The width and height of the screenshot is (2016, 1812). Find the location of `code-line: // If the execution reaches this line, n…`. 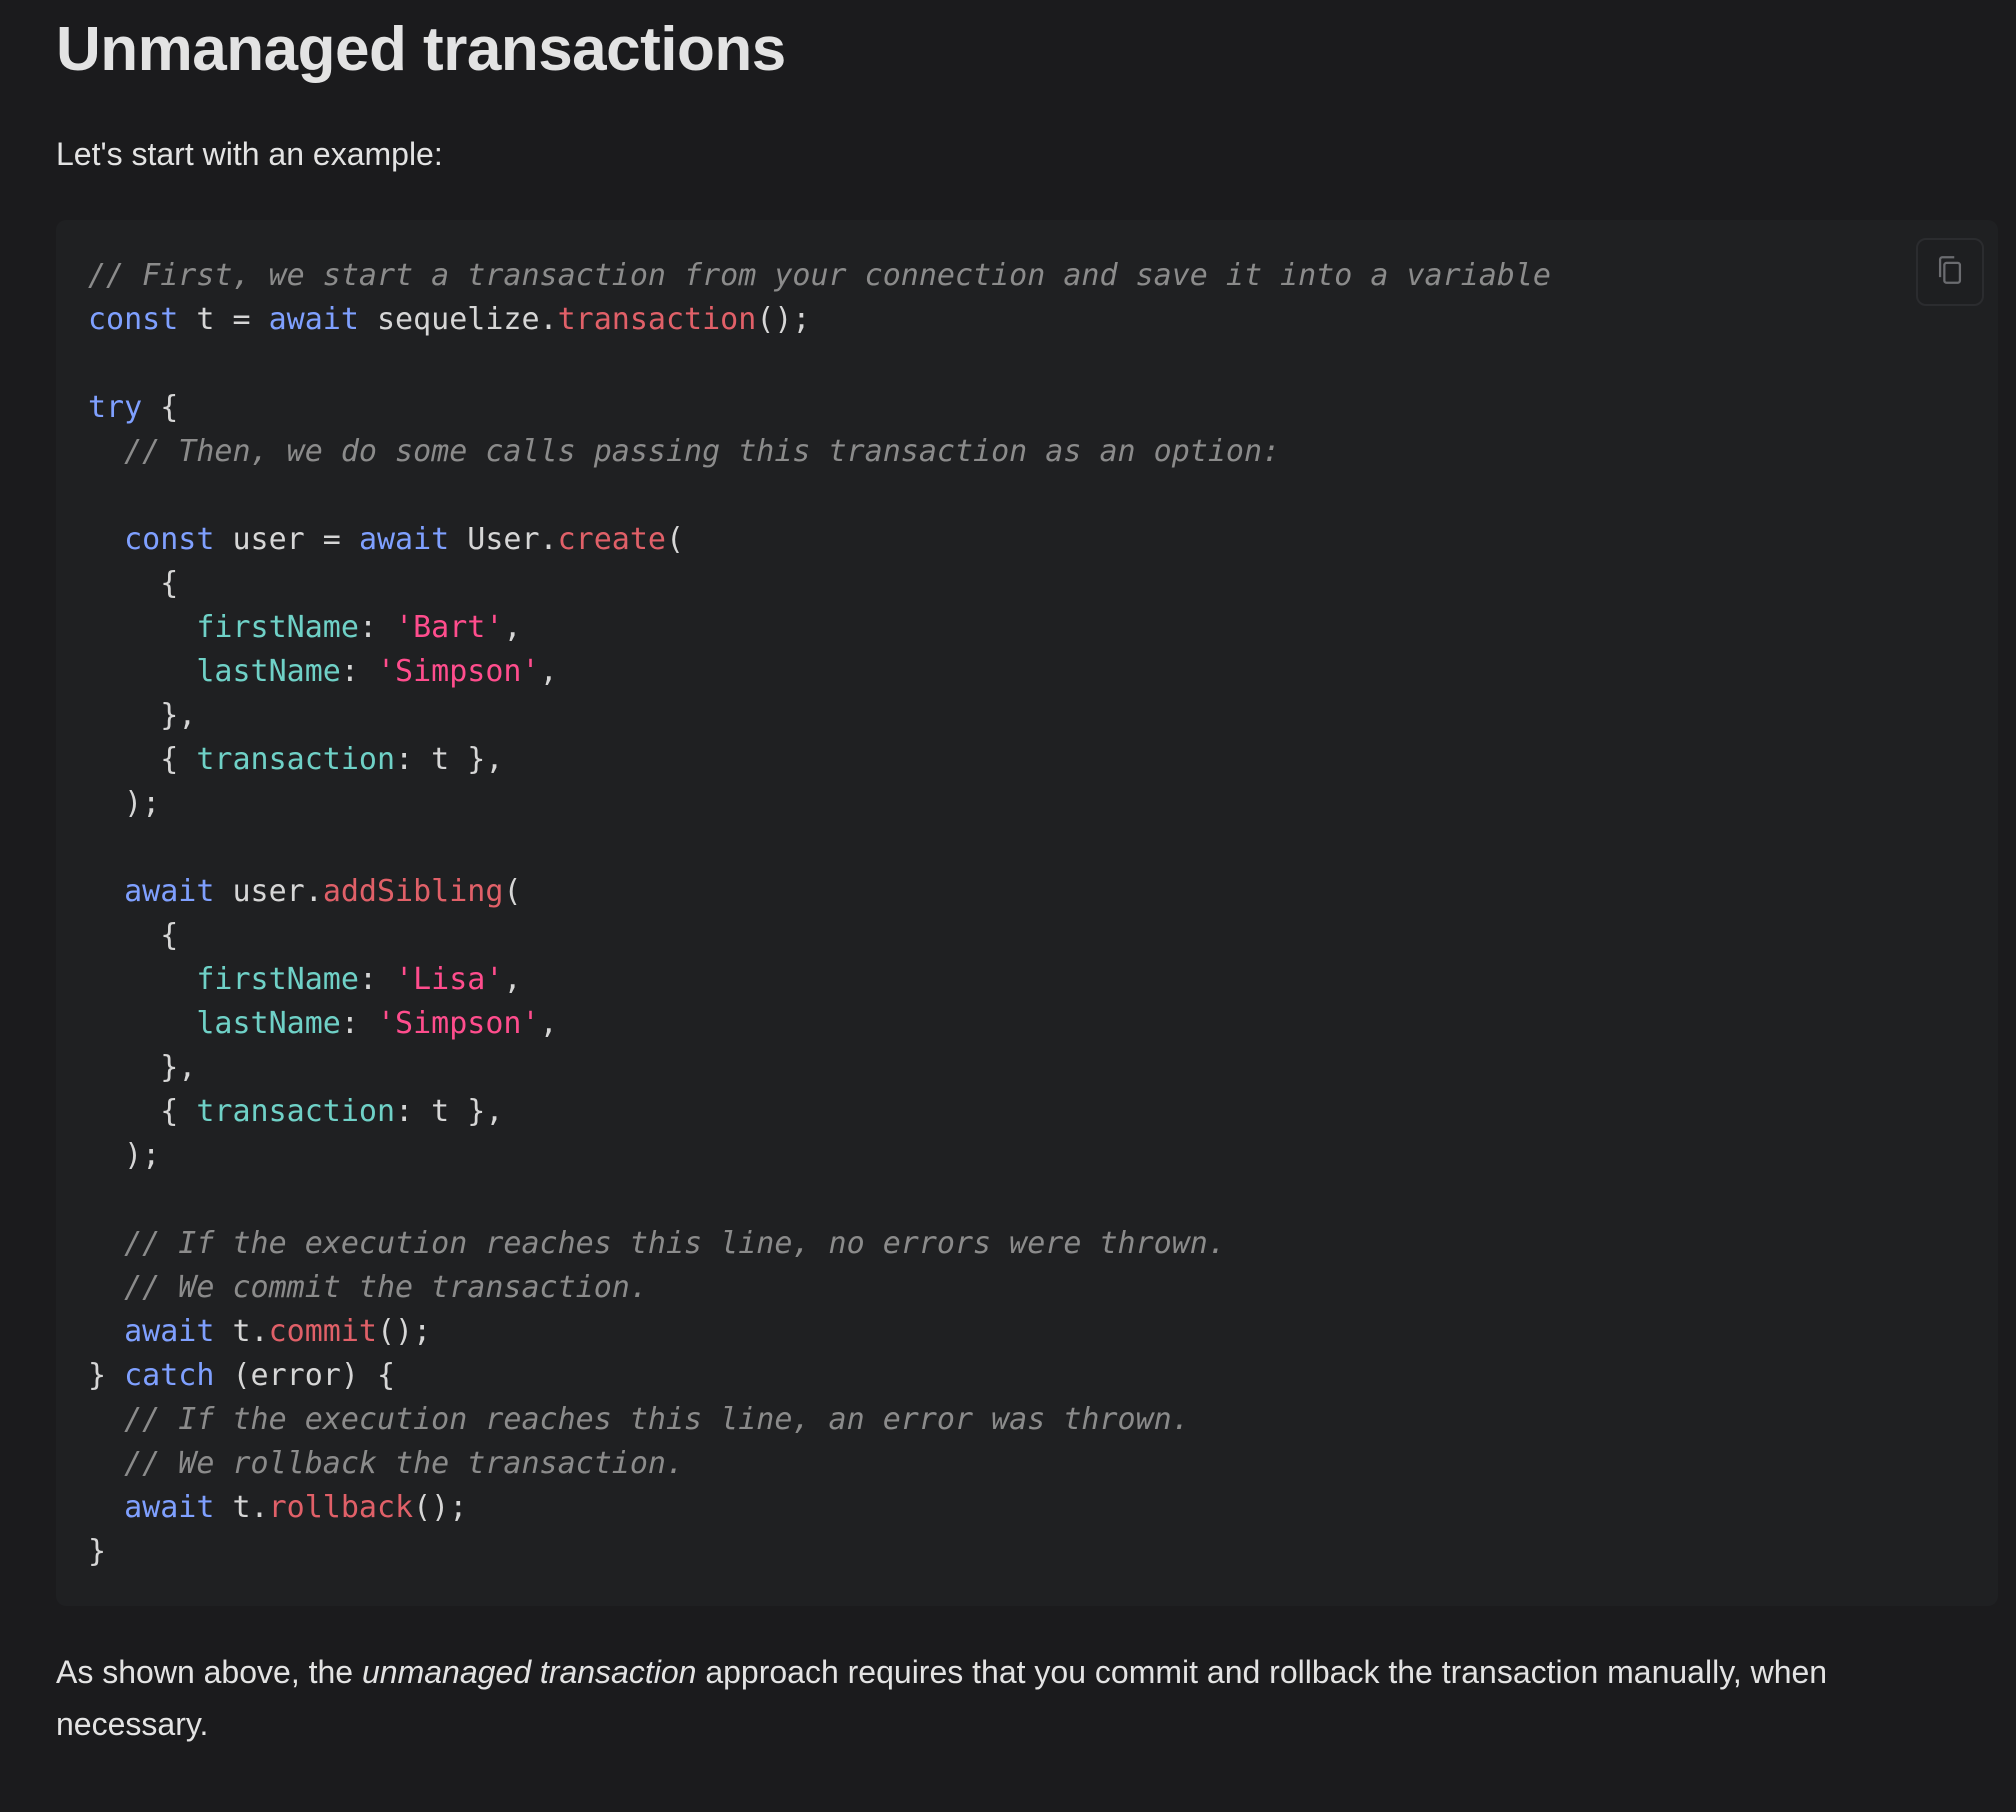

code-line: // If the execution reaches this line, n… is located at coordinates (819, 1244).